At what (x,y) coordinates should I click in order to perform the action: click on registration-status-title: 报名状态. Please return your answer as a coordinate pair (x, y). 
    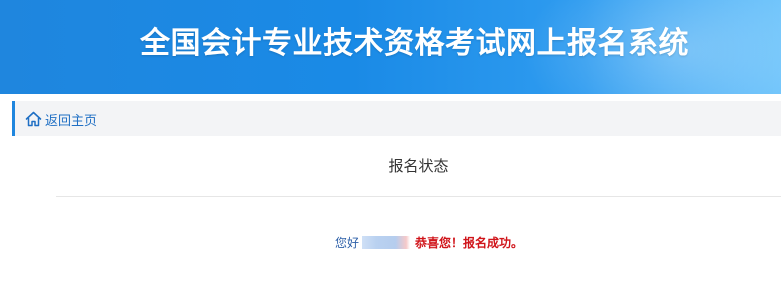
    Looking at the image, I should click on (418, 166).